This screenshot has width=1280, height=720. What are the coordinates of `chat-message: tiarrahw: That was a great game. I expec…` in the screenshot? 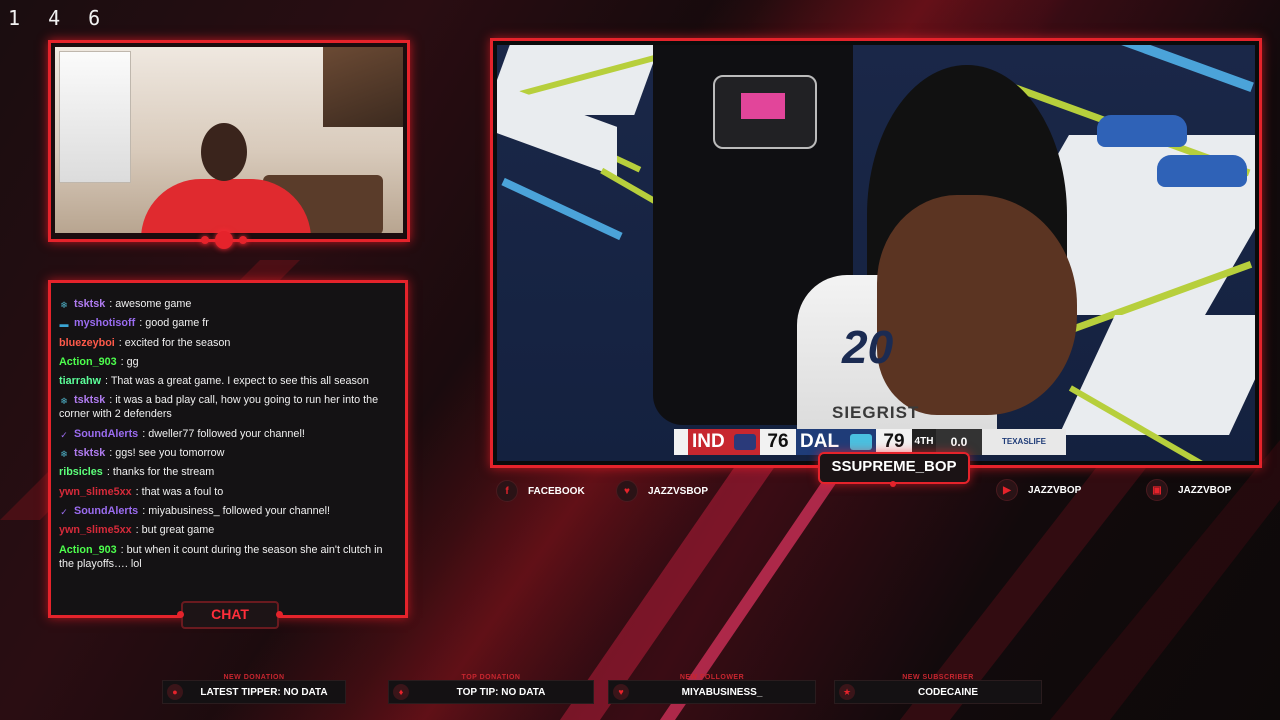 It's located at (226, 381).